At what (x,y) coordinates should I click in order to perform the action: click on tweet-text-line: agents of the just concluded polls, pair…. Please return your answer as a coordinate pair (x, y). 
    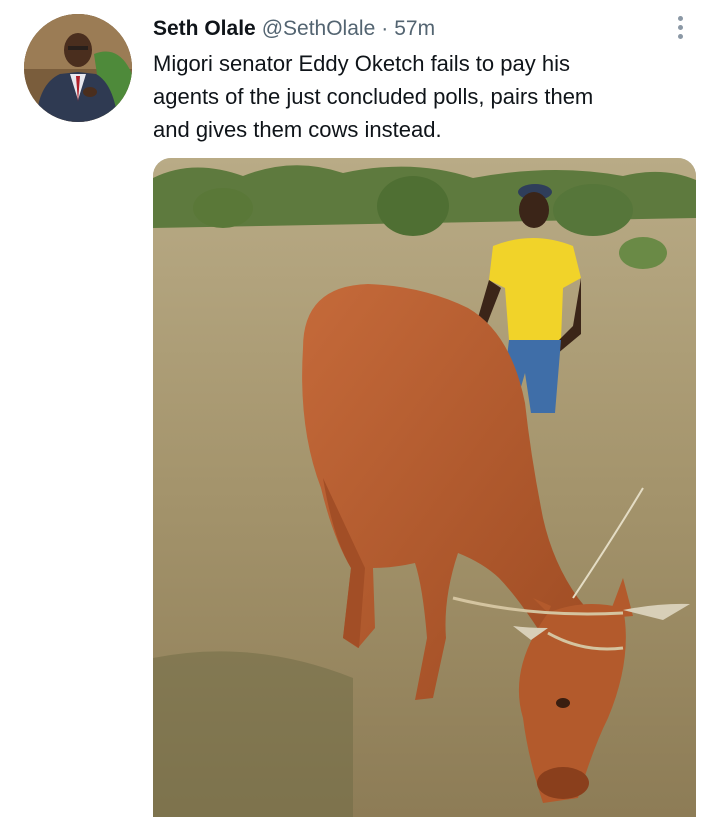
    Looking at the image, I should click on (373, 96).